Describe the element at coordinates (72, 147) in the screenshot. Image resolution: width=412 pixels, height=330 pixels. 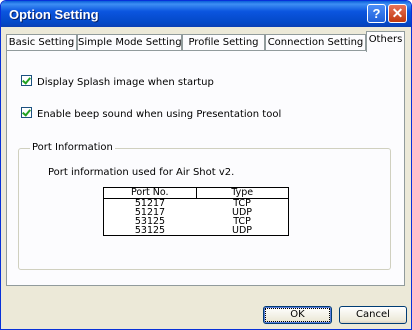
I see `group-label: Port Information` at that location.